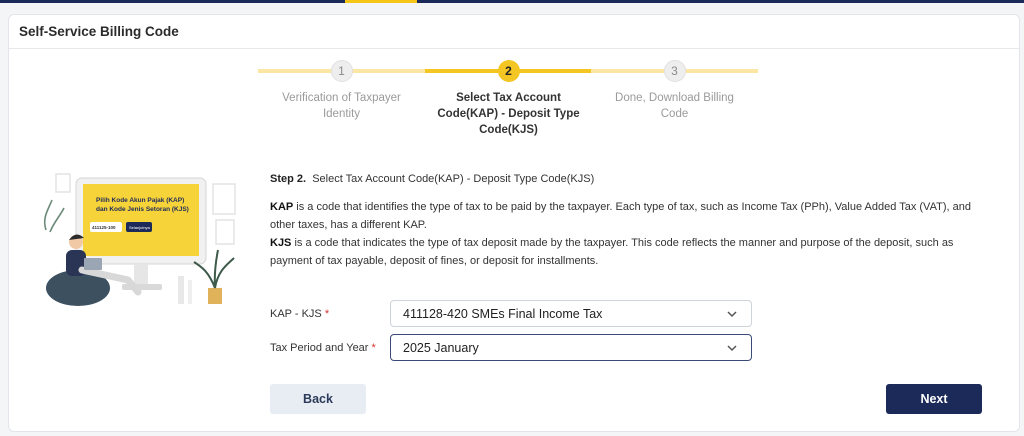 The width and height of the screenshot is (1024, 436). I want to click on step-3-label: Done, Download Billing Code, so click(674, 106).